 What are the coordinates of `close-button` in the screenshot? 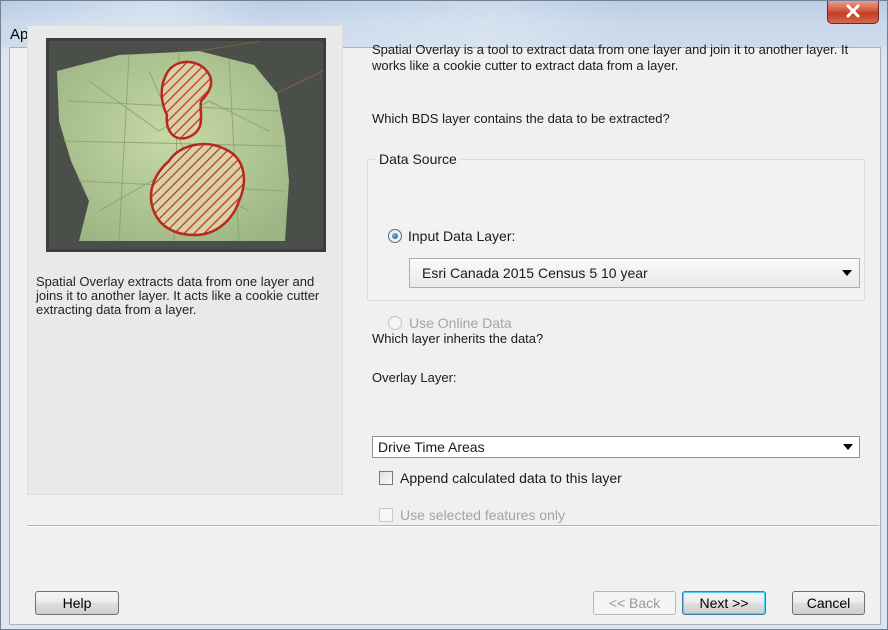 It's located at (853, 12).